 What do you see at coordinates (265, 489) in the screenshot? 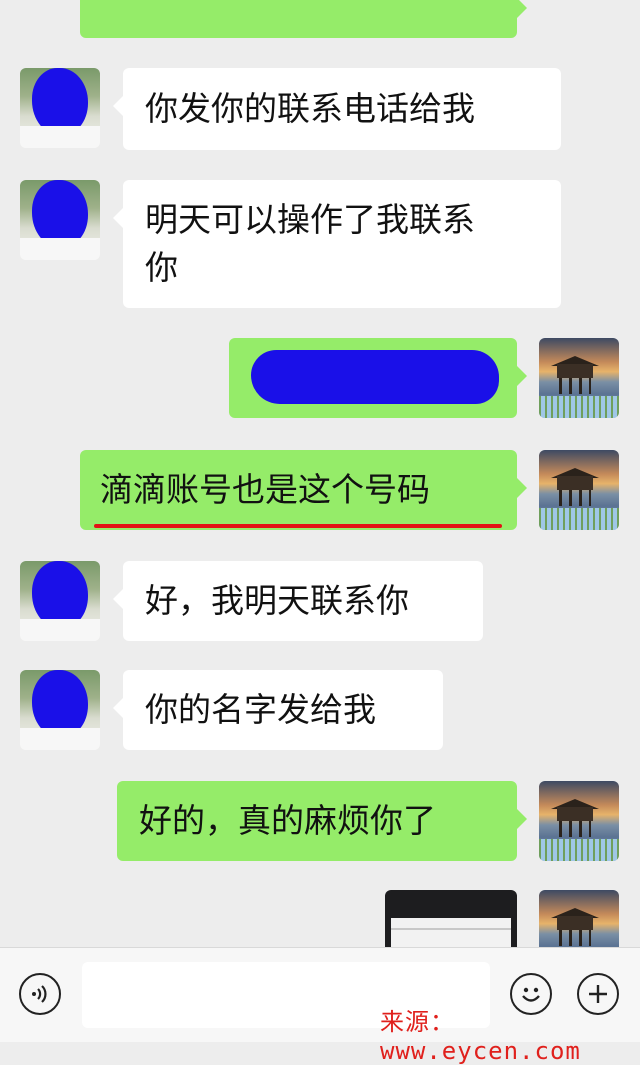
I see `message-text: 滴滴账号也是这个号码` at bounding box center [265, 489].